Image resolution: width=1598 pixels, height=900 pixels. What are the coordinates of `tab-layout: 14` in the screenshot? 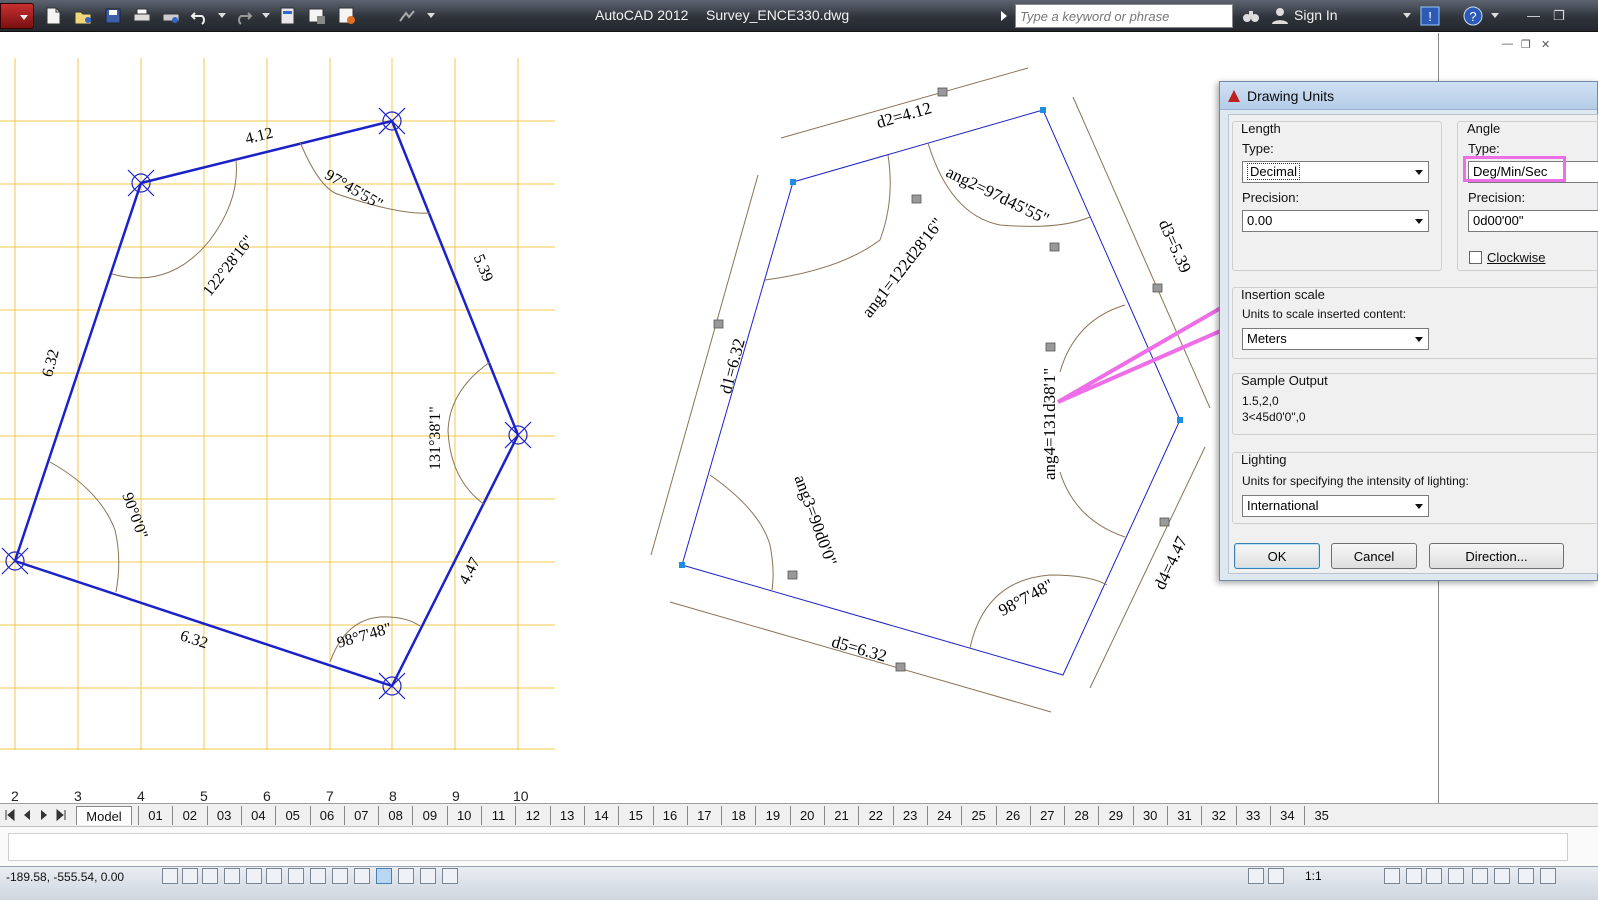 It's located at (600, 815).